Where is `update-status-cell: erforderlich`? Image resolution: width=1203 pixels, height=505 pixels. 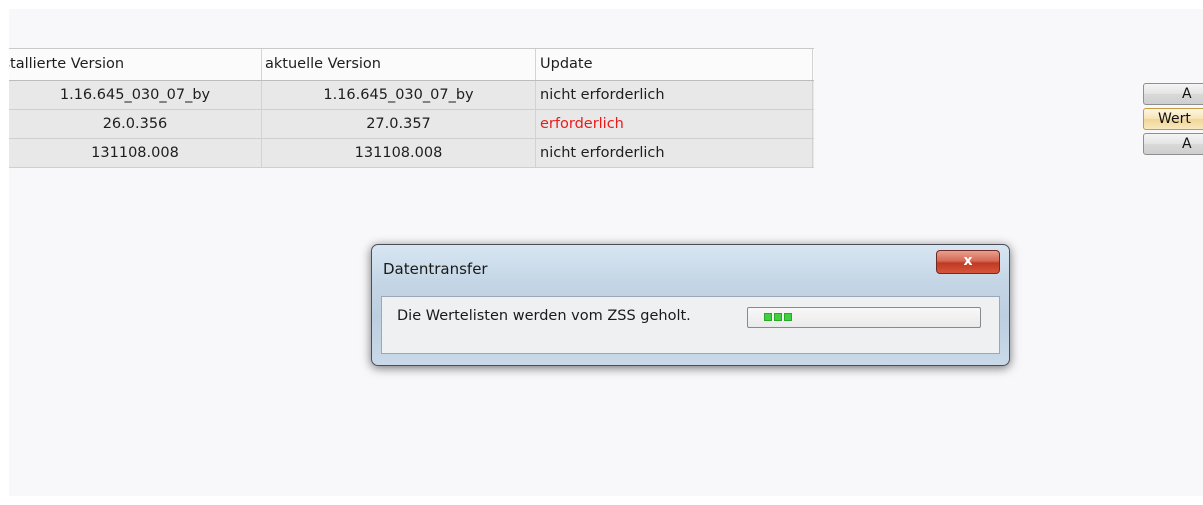
update-status-cell: erforderlich is located at coordinates (674, 124).